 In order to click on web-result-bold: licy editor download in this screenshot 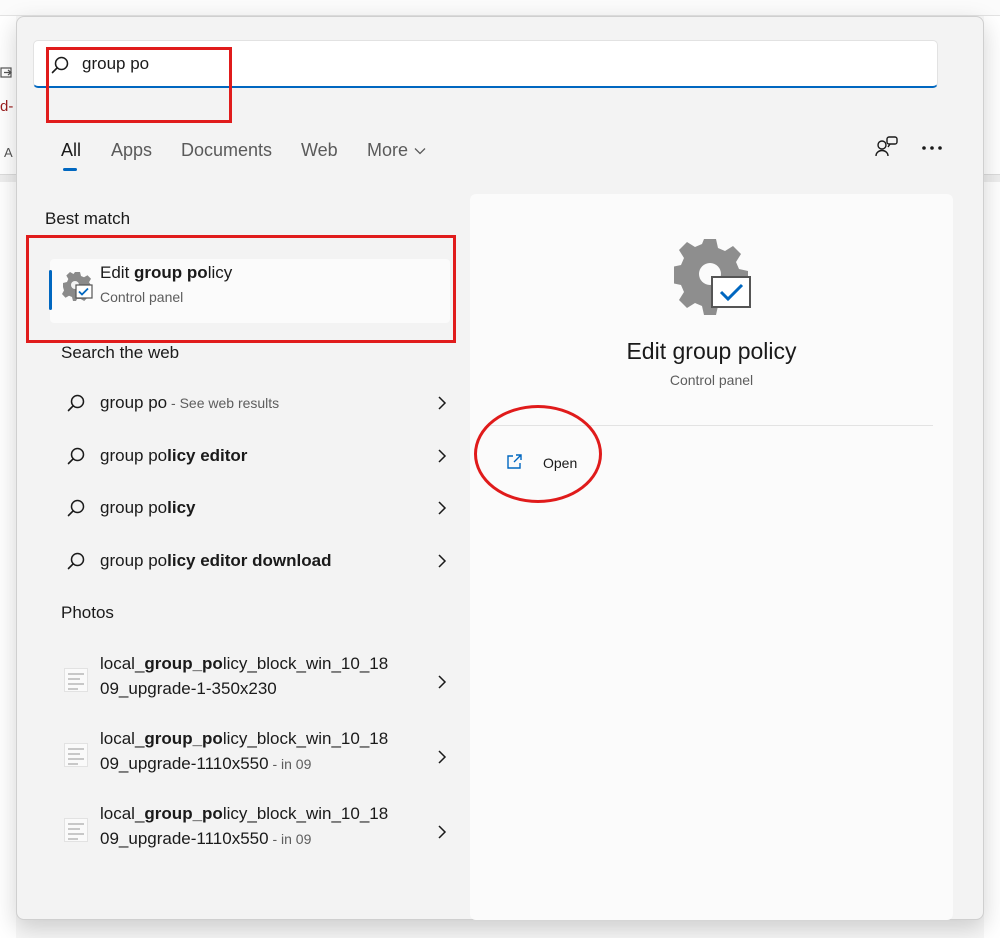, I will do `click(249, 560)`.